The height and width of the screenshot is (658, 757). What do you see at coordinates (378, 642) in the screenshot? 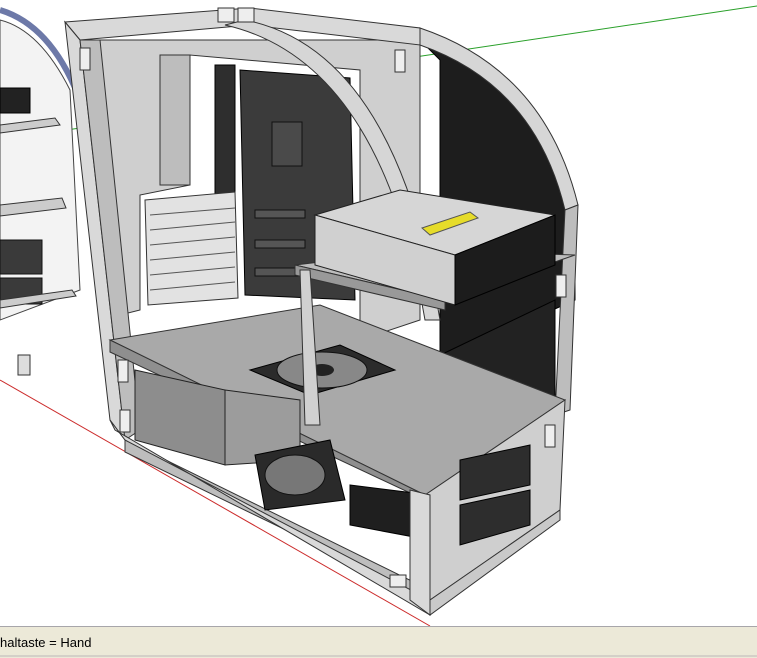
I see `status-bar: haltaste = Hand` at bounding box center [378, 642].